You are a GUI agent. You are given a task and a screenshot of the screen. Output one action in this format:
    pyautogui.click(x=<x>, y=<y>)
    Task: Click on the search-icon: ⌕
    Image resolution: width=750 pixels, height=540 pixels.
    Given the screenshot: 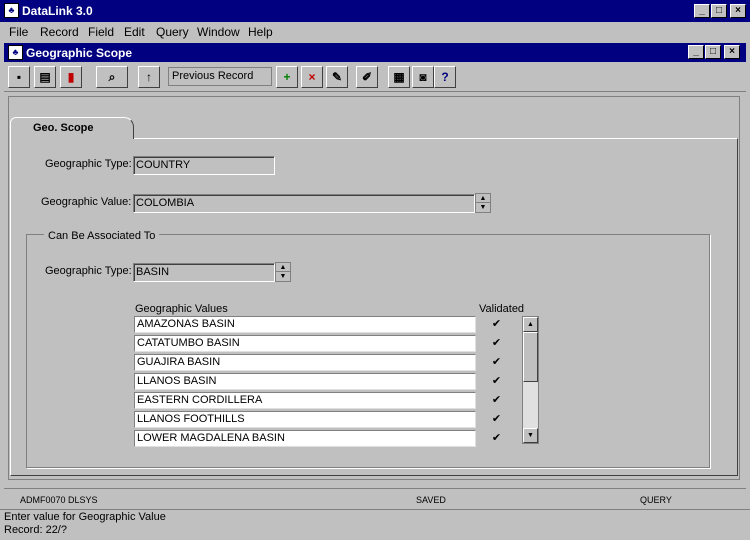 What is the action you would take?
    pyautogui.click(x=112, y=77)
    